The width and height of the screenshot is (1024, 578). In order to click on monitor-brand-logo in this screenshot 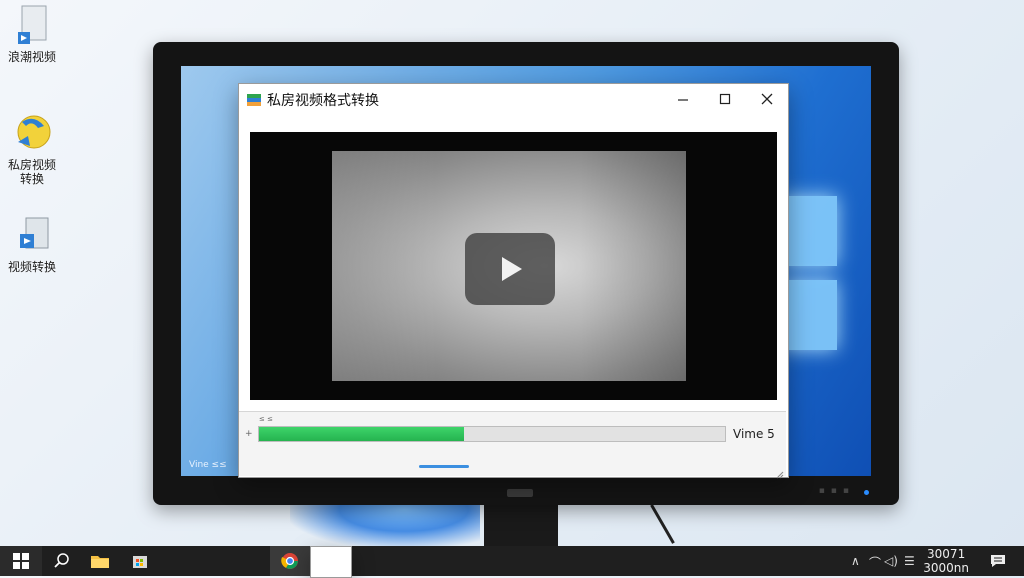, I will do `click(520, 493)`.